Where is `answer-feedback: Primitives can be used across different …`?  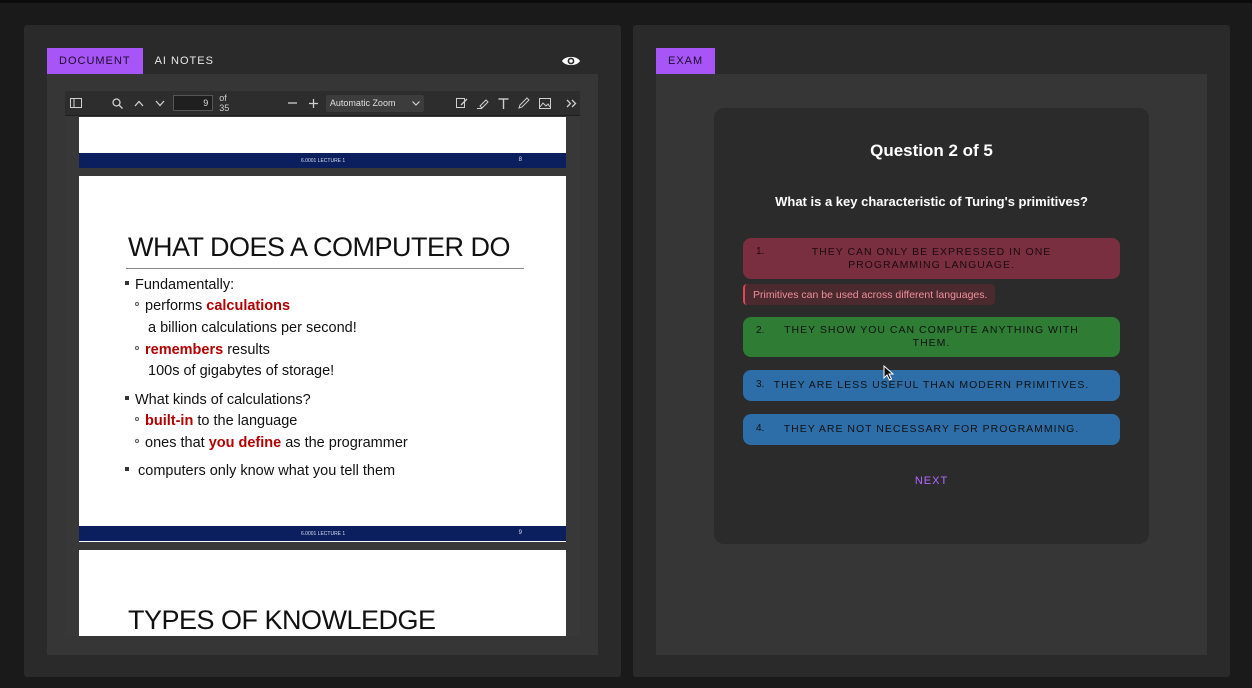
answer-feedback: Primitives can be used across different … is located at coordinates (869, 294).